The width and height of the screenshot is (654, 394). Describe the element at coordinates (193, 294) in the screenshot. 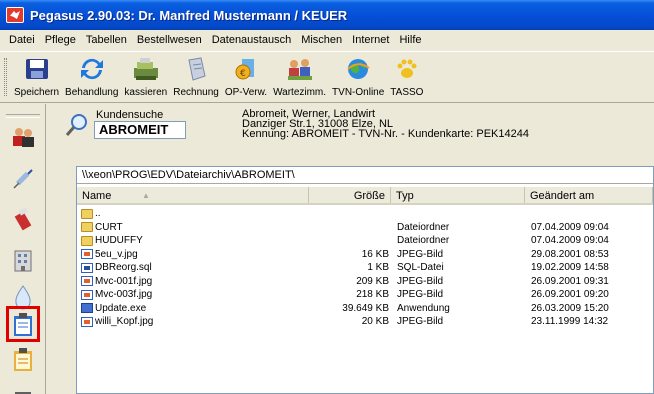

I see `file-name-cell: Mvc-003f.jpg` at that location.